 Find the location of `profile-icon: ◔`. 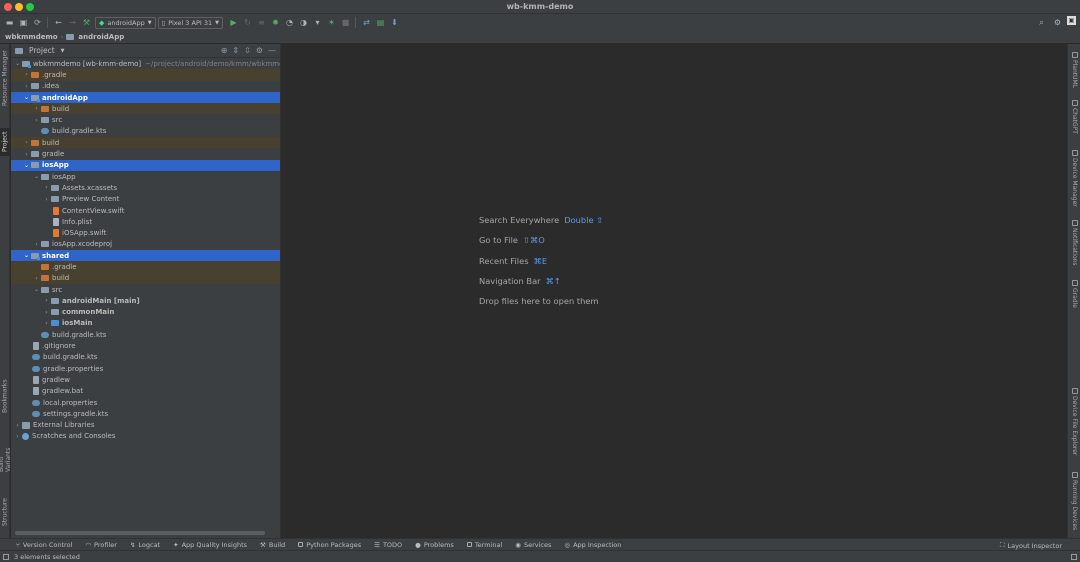

profile-icon: ◔ is located at coordinates (289, 22).